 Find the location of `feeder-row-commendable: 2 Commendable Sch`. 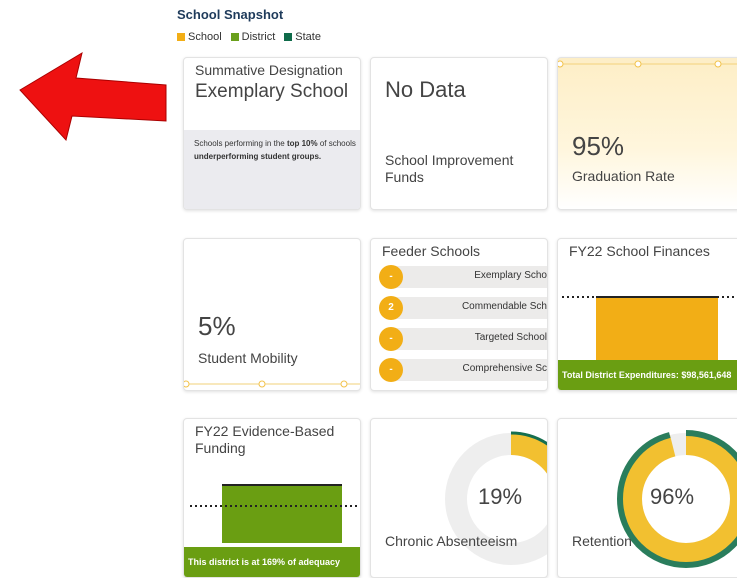

feeder-row-commendable: 2 Commendable Sch is located at coordinates (463, 308).